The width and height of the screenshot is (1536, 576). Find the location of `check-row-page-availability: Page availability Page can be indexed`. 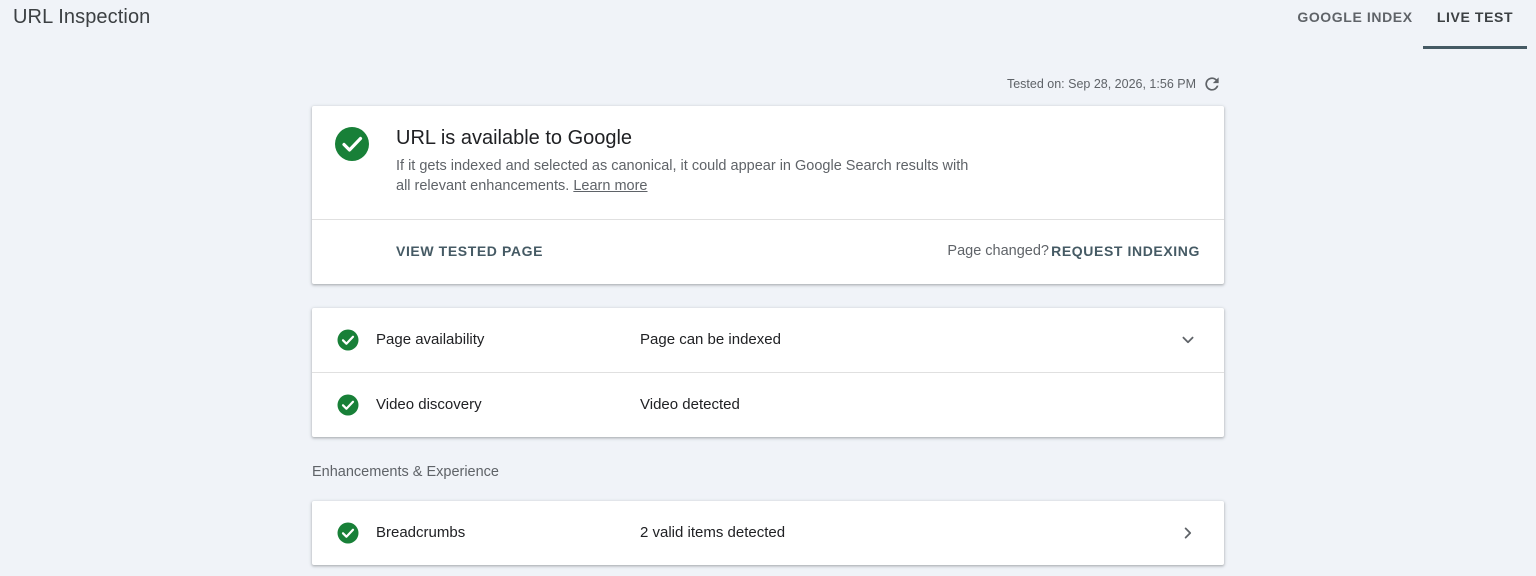

check-row-page-availability: Page availability Page can be indexed is located at coordinates (768, 340).